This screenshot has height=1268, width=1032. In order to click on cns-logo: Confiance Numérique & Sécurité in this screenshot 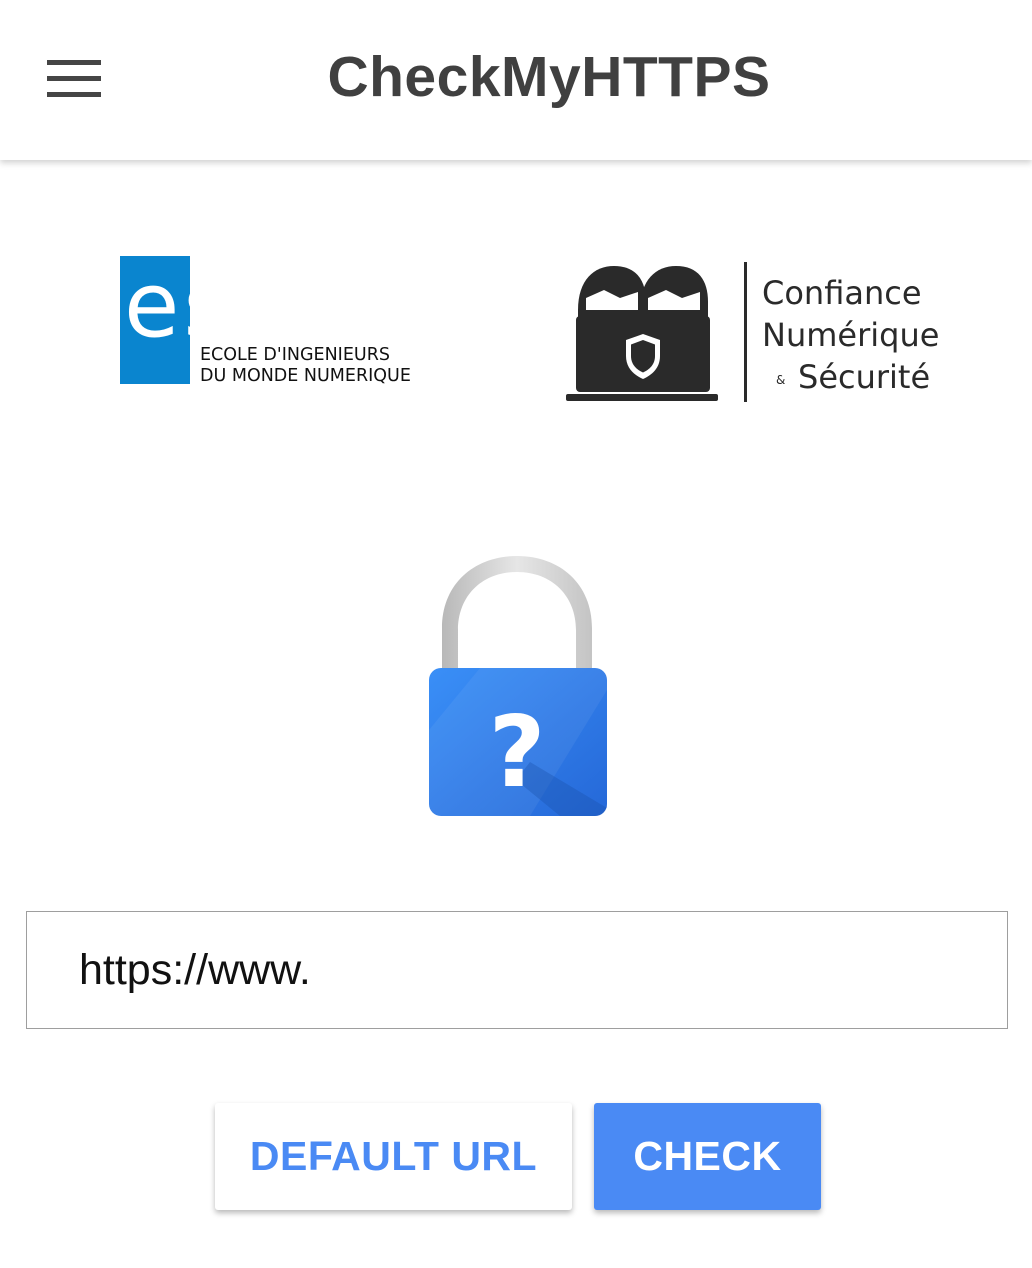, I will do `click(752, 332)`.